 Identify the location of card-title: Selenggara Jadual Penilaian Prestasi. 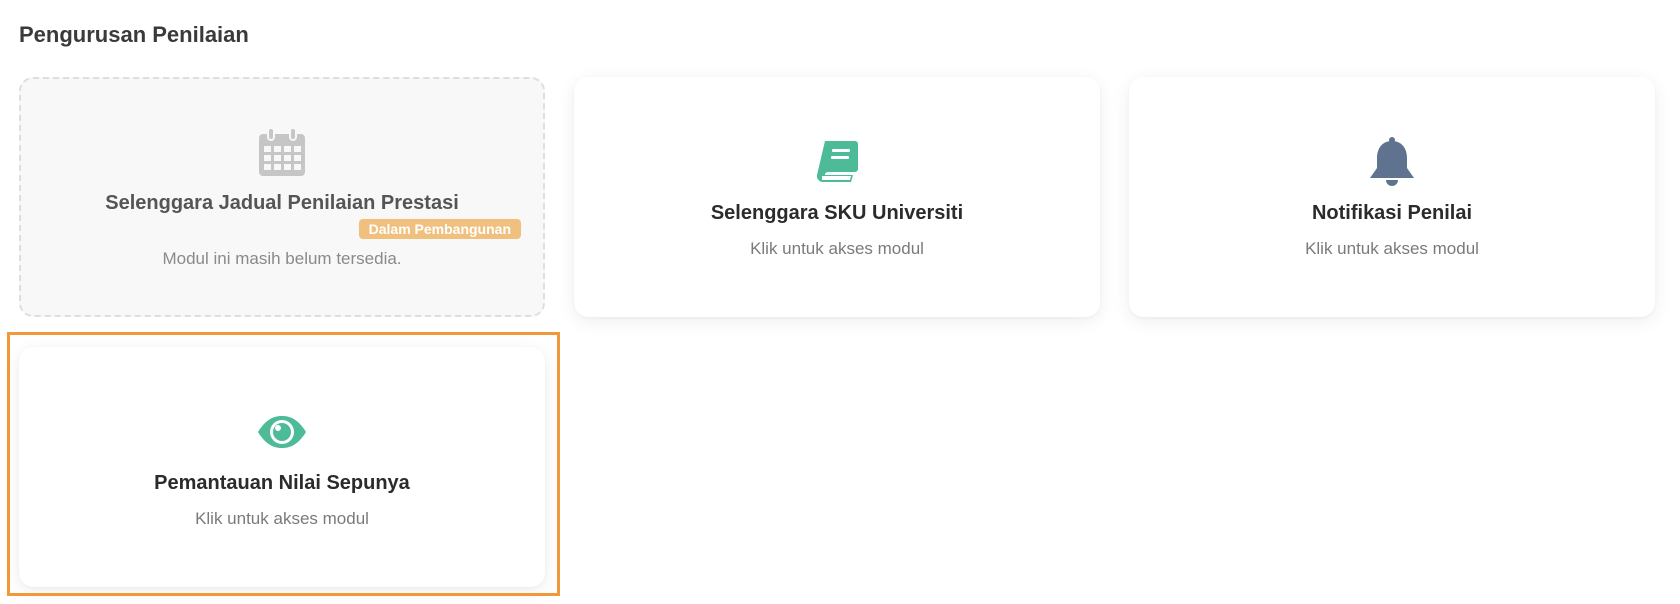
(282, 202).